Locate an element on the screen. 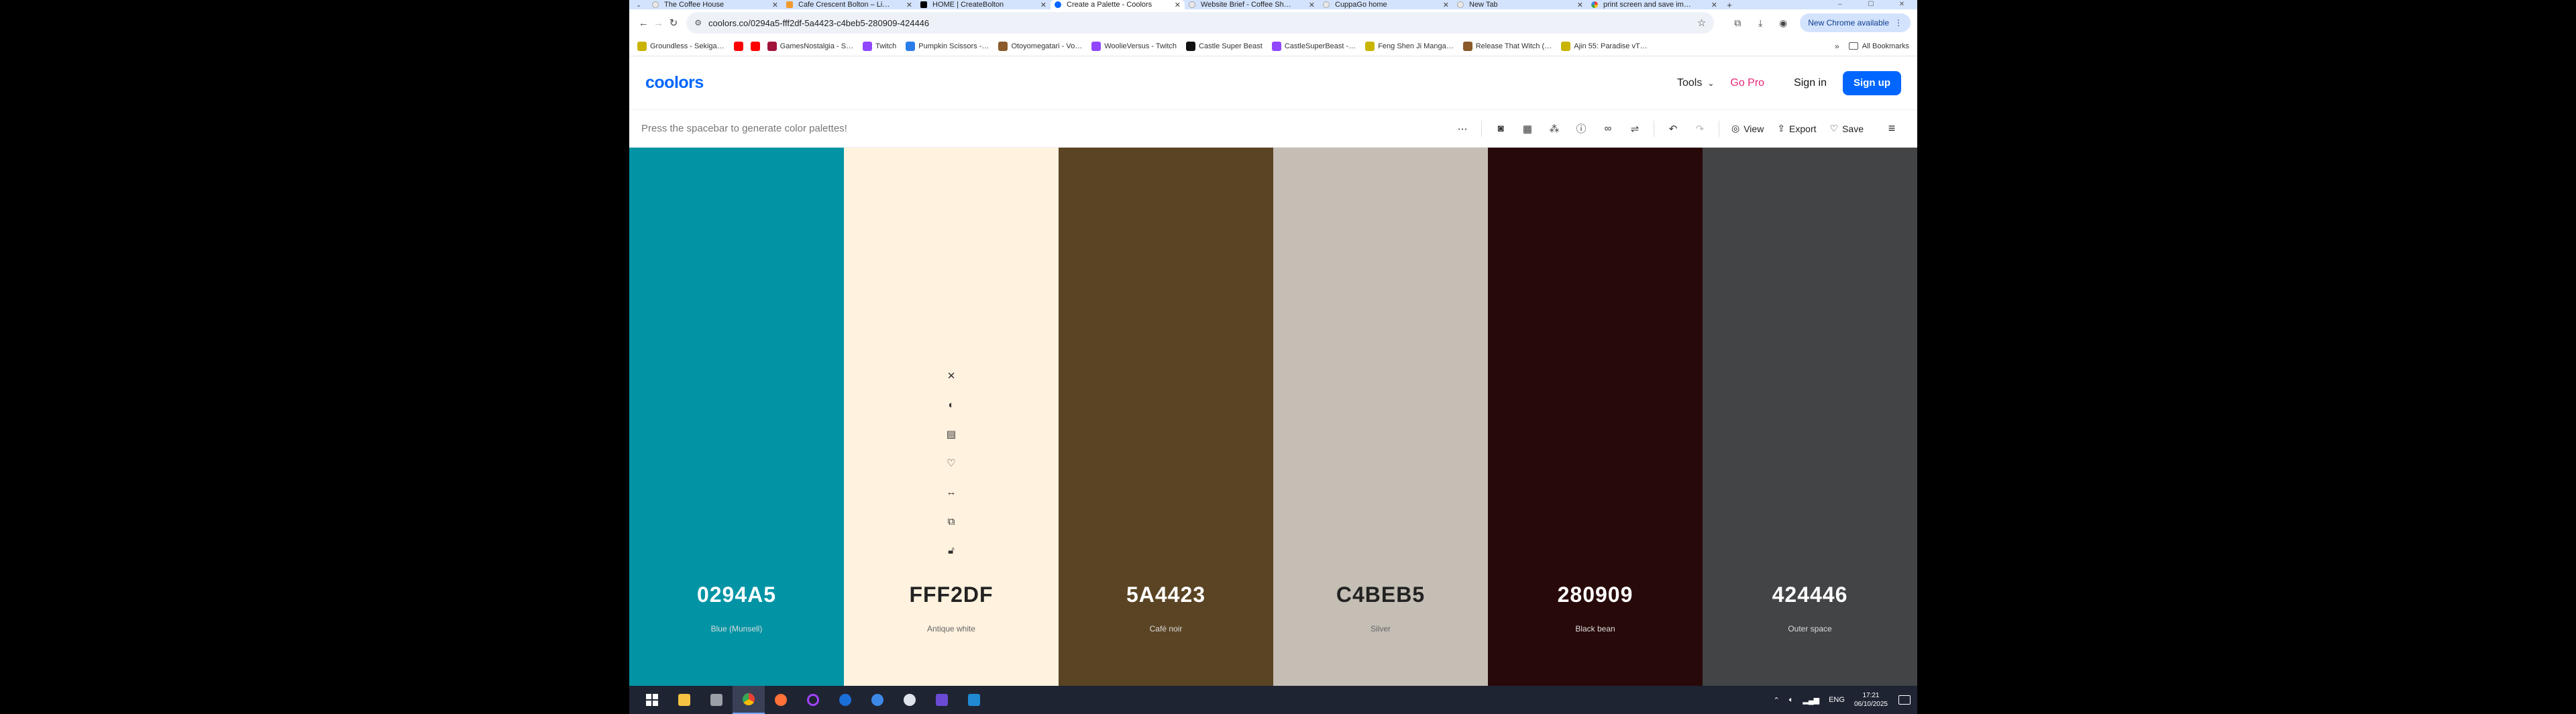 The width and height of the screenshot is (2576, 714). bookmark-item: WoolieVersus - Twitch is located at coordinates (1134, 46).